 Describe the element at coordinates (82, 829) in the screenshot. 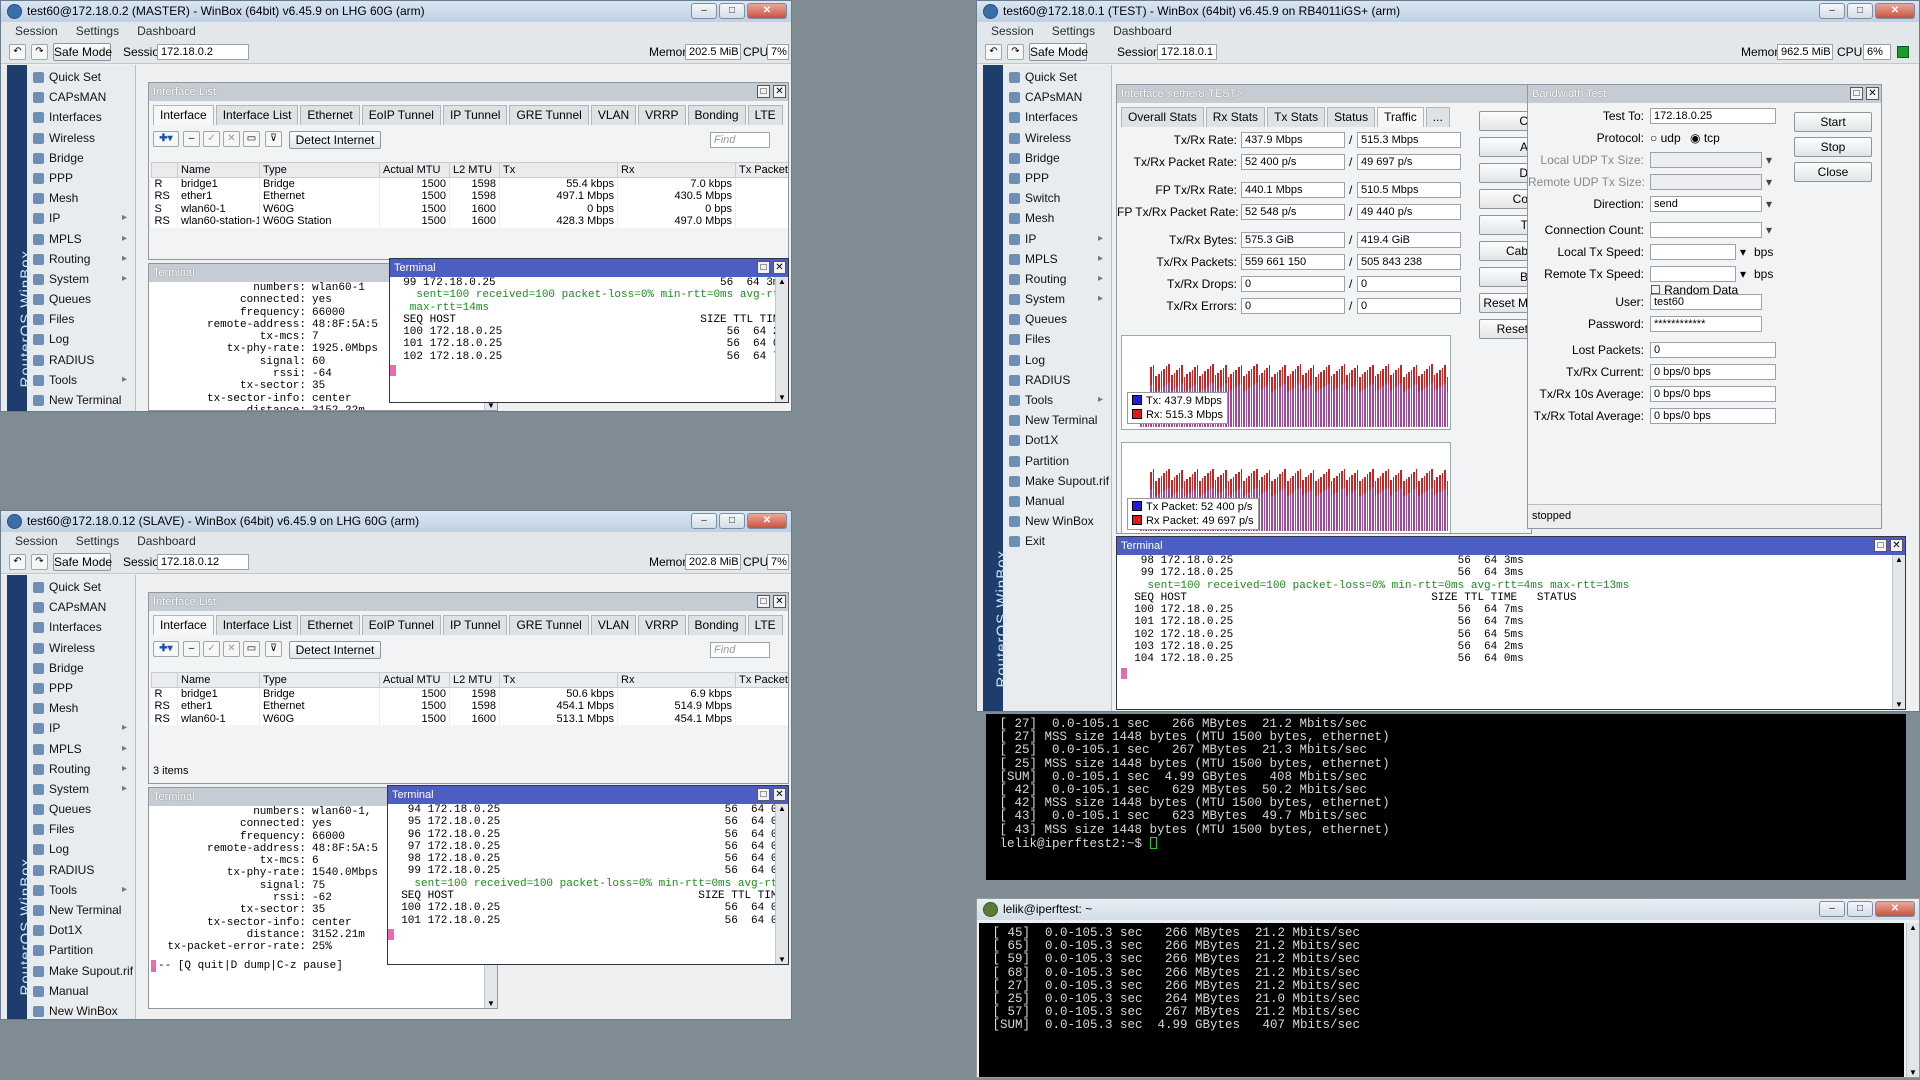

I see `nav-item-files: Files` at that location.